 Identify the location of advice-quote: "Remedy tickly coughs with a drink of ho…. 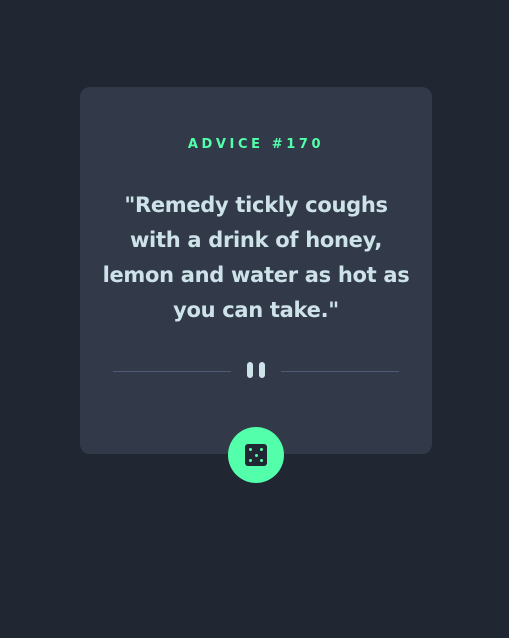
(256, 257).